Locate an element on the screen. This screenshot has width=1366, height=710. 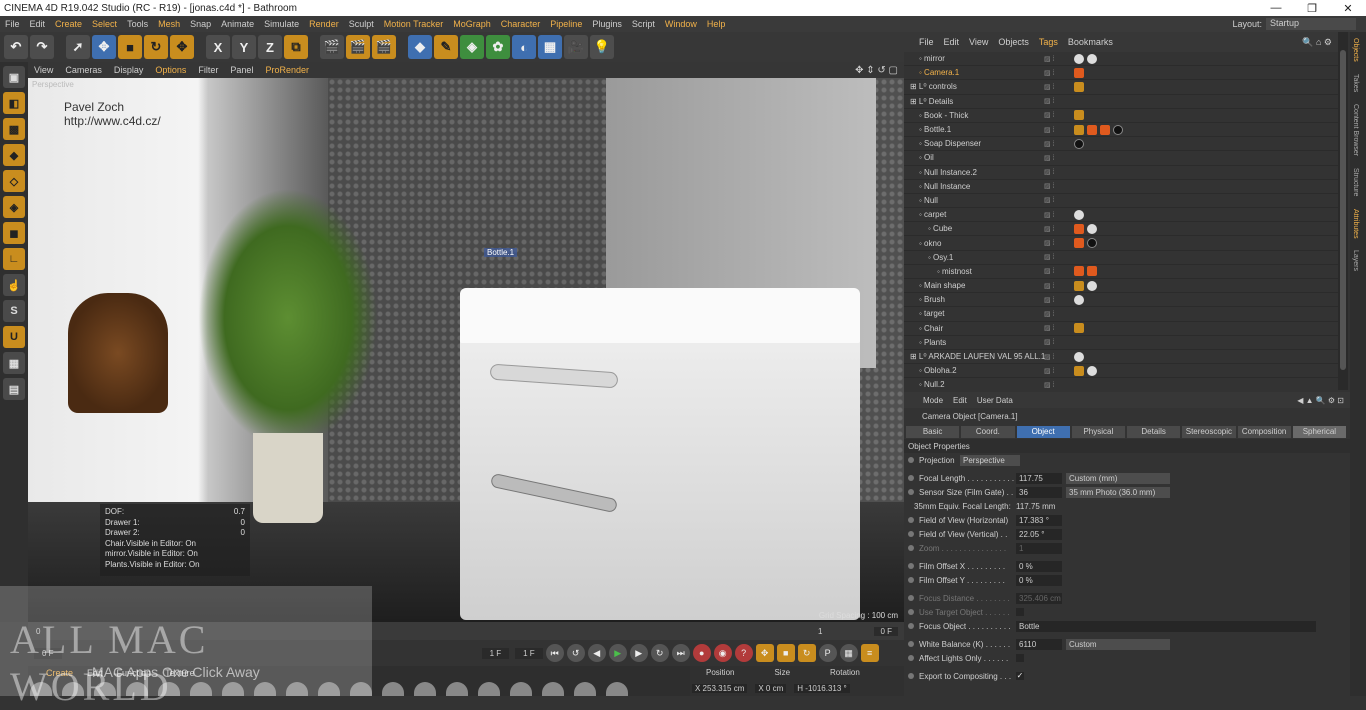
z-axis-icon: Z is located at coordinates (270, 47).